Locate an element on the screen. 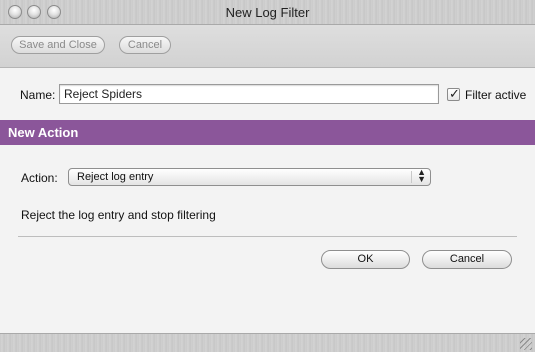 The width and height of the screenshot is (535, 352). resize-grip-icon is located at coordinates (526, 344).